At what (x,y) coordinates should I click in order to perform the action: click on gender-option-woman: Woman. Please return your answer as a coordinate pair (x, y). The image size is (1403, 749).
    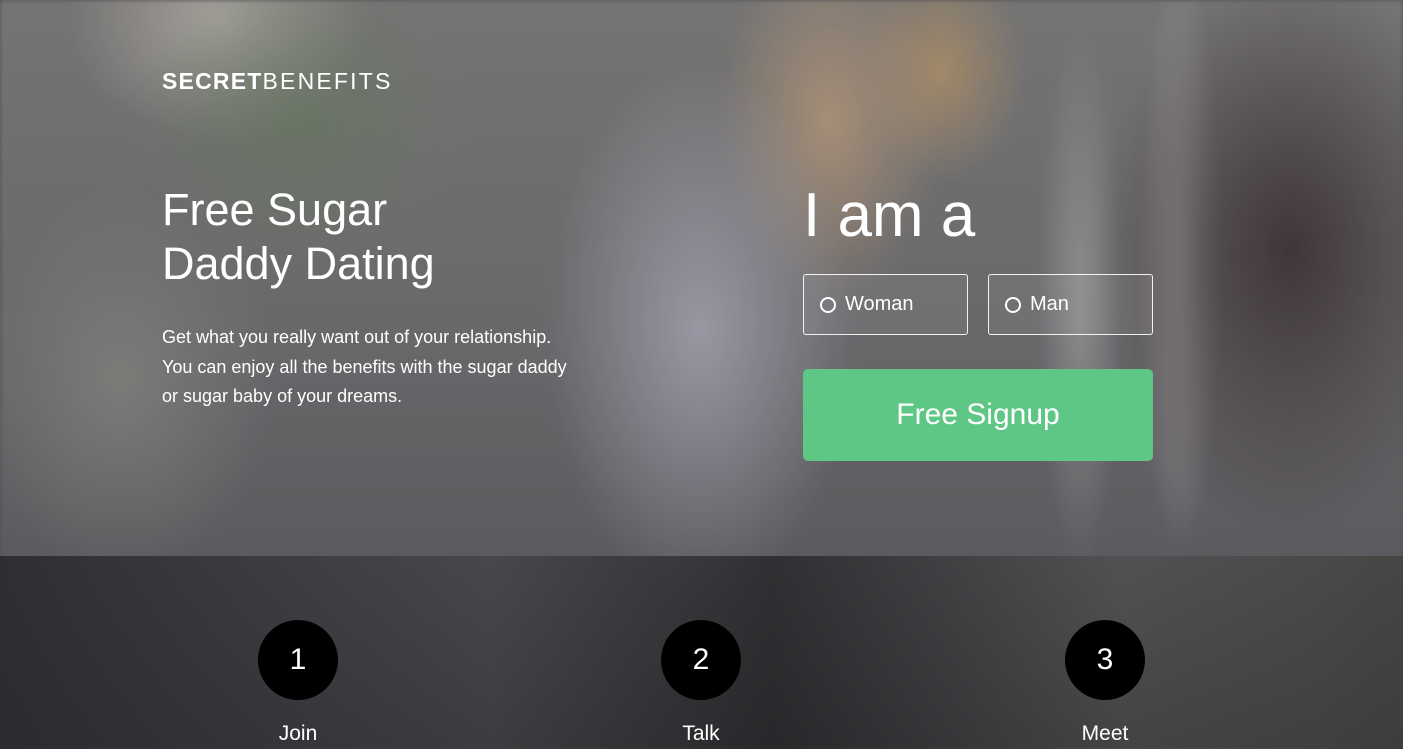
    Looking at the image, I should click on (885, 304).